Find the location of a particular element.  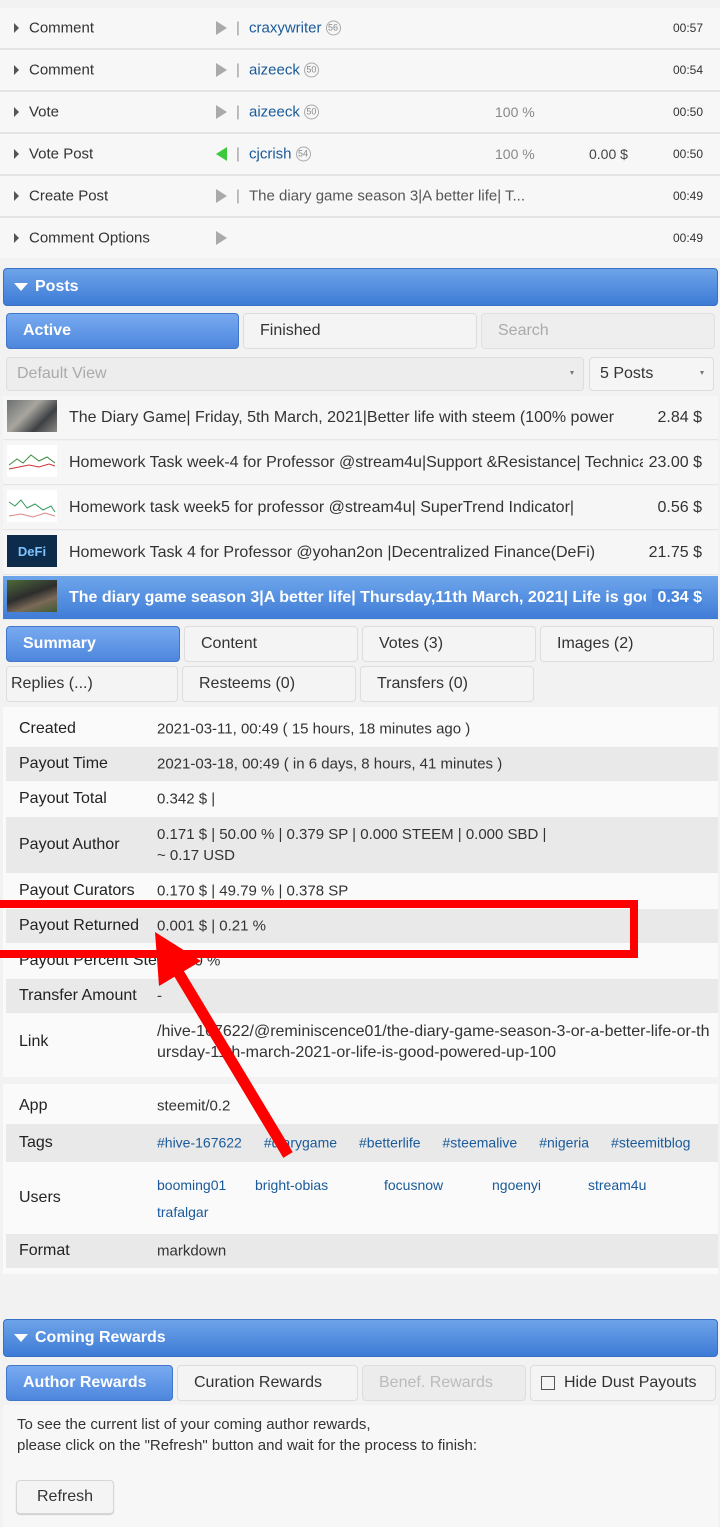

activity-row: Comment Options 00:49 is located at coordinates (360, 238).